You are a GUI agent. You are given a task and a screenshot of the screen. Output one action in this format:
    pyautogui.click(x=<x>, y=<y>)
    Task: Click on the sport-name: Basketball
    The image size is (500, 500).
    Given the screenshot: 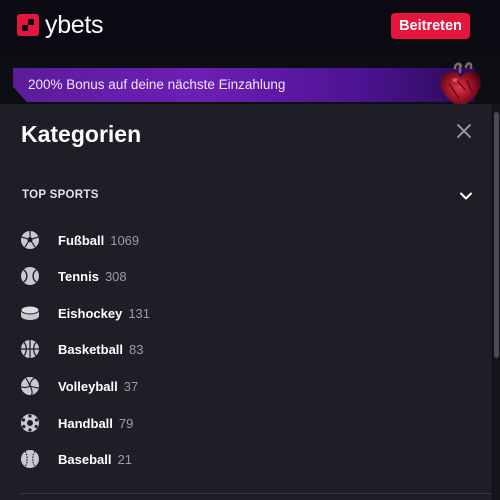 What is the action you would take?
    pyautogui.click(x=91, y=349)
    